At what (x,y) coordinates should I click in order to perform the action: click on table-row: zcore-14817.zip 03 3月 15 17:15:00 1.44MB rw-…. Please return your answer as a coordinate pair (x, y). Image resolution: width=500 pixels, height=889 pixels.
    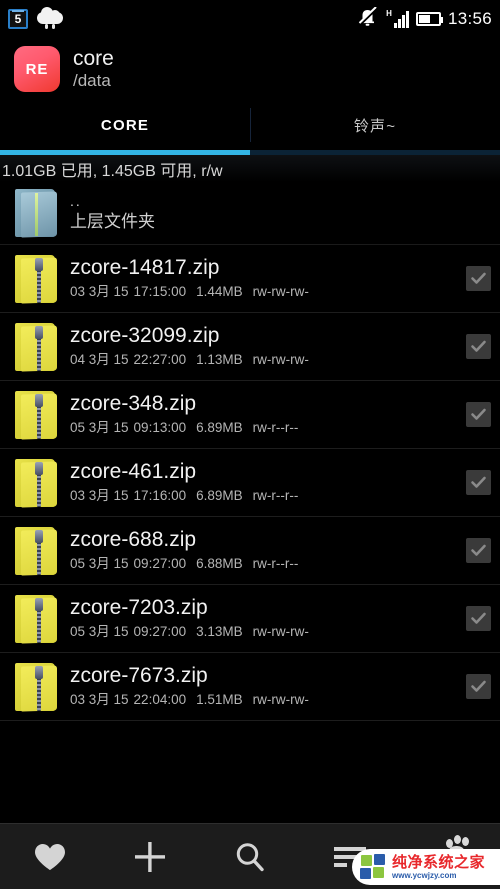
    Looking at the image, I should click on (250, 279).